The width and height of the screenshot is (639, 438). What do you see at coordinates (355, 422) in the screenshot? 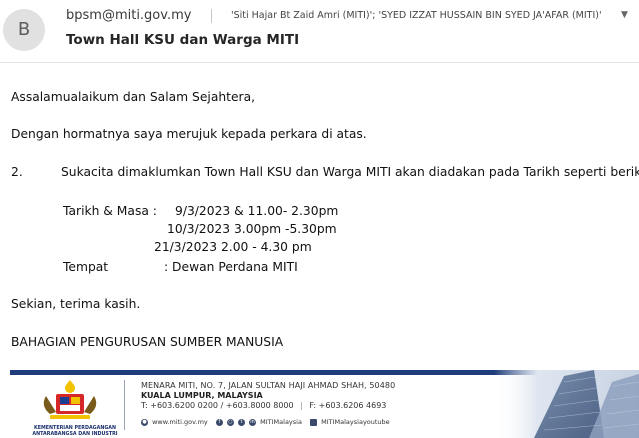
I see `youtube-handle: MITIMalaysiayoutube` at bounding box center [355, 422].